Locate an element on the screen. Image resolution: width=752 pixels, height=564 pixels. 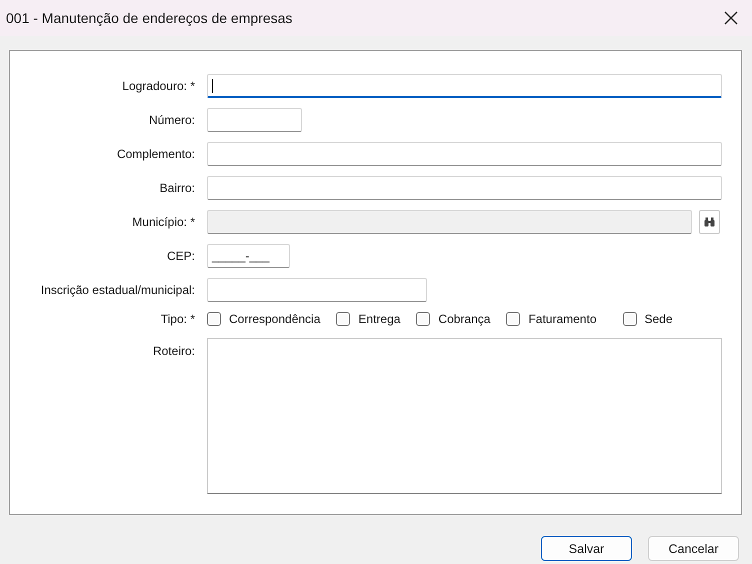
search-button is located at coordinates (709, 222).